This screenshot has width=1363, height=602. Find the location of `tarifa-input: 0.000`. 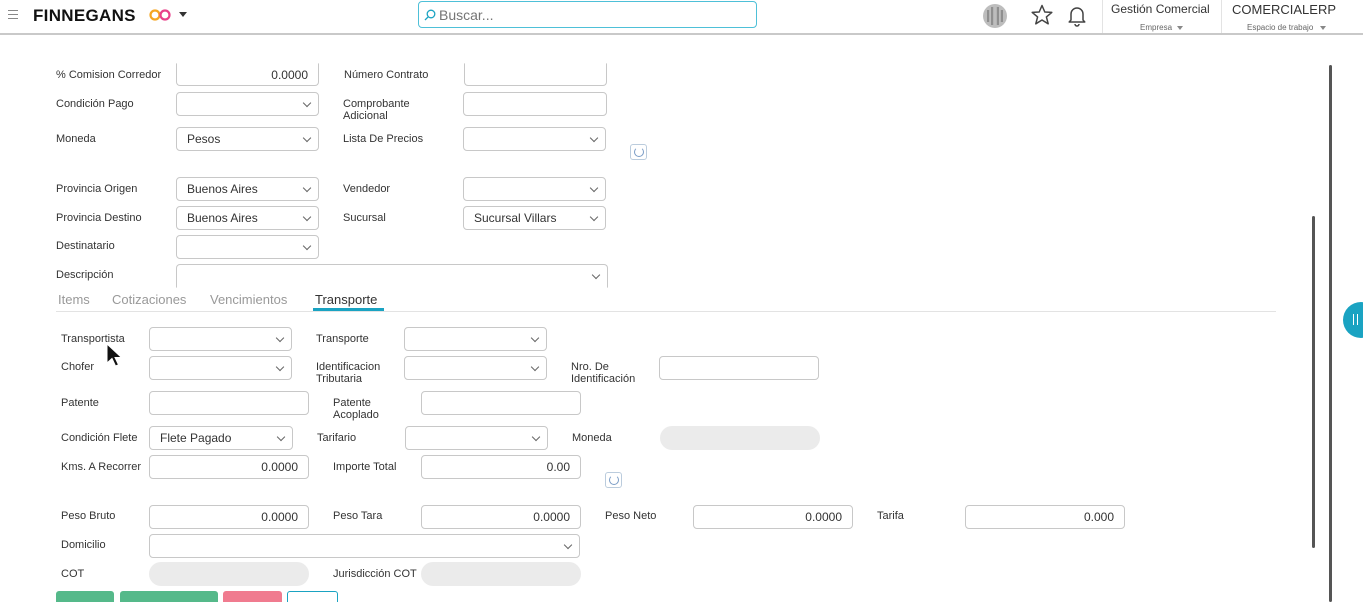

tarifa-input: 0.000 is located at coordinates (1045, 517).